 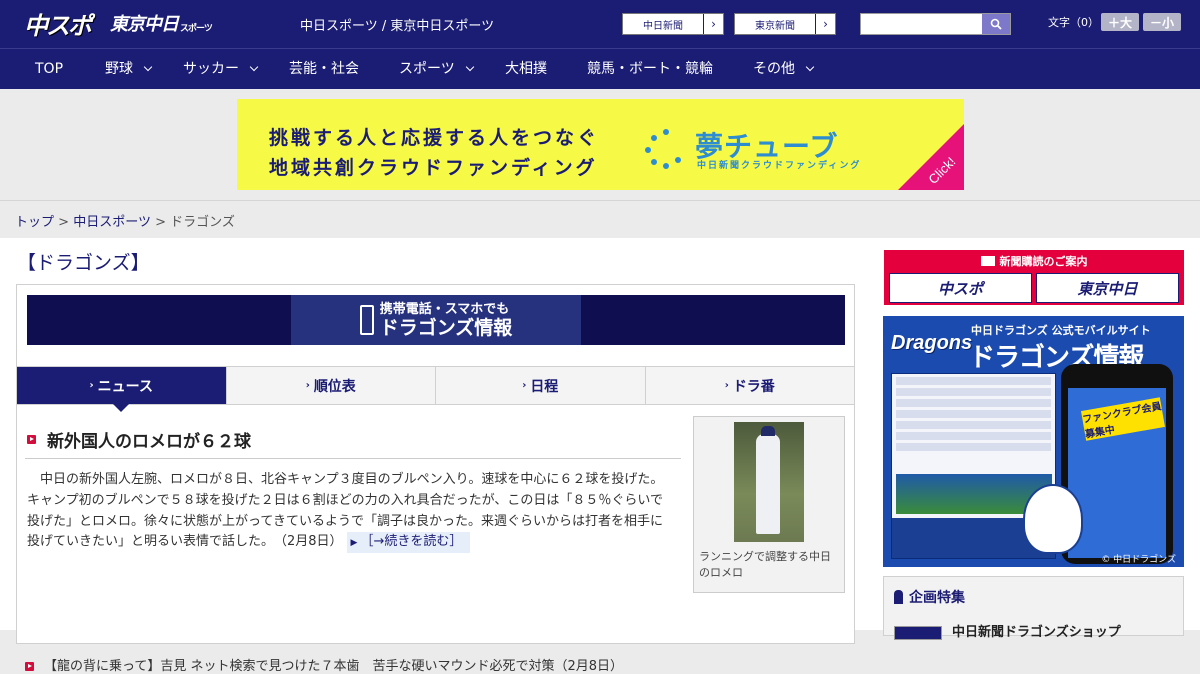 I want to click on nav-label: 競馬・ボート・競輪, so click(x=650, y=69).